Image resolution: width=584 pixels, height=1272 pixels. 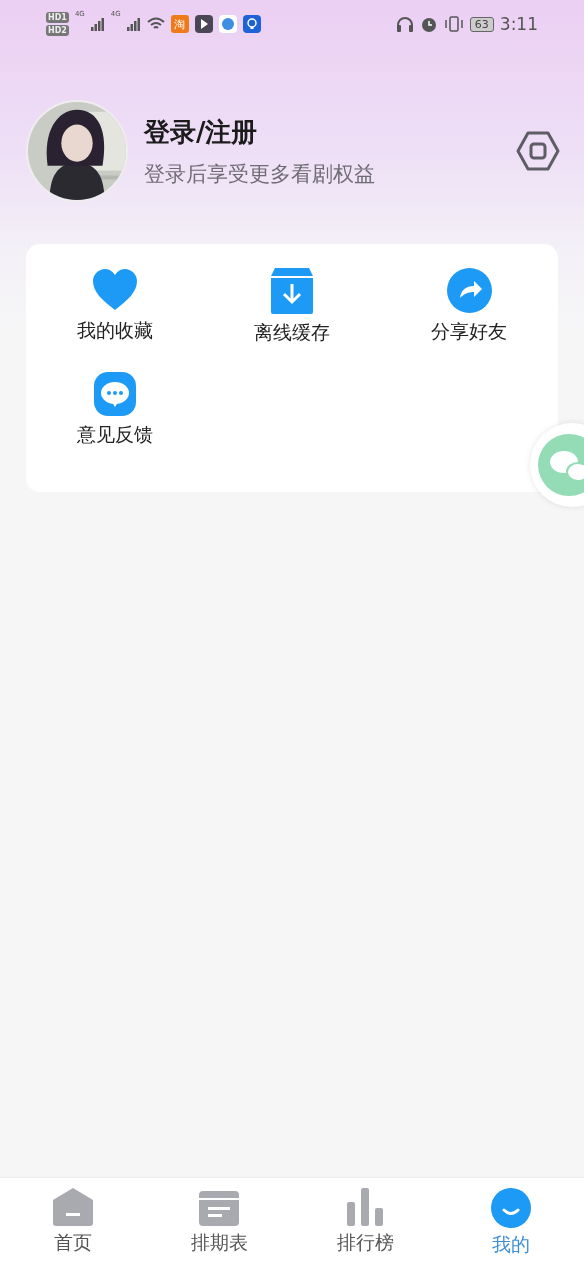 What do you see at coordinates (453, 24) in the screenshot?
I see `vibrate-icon` at bounding box center [453, 24].